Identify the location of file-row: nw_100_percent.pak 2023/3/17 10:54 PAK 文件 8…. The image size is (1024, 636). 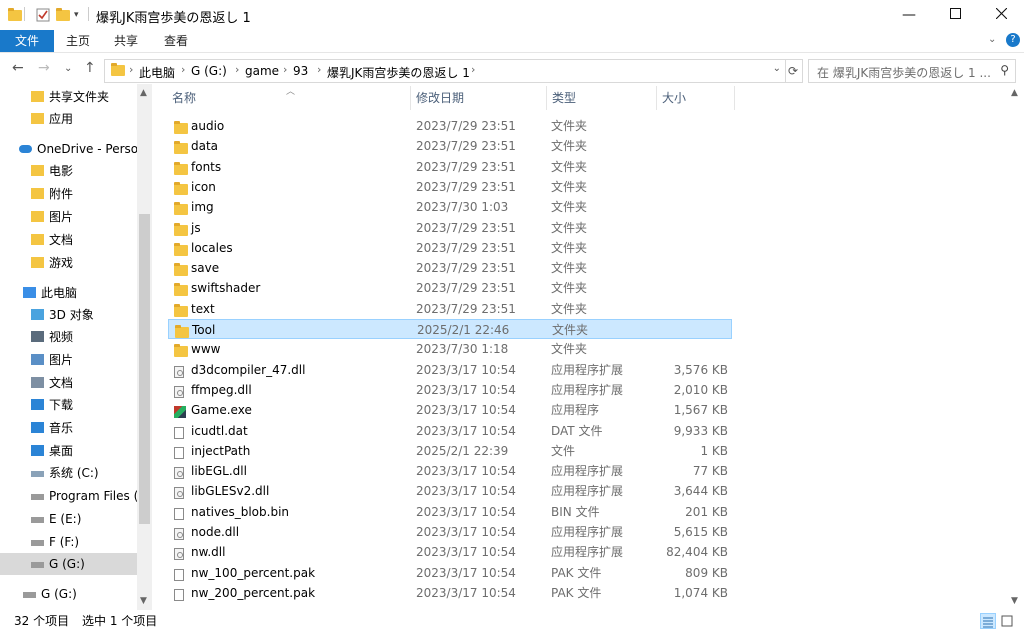
(450, 573).